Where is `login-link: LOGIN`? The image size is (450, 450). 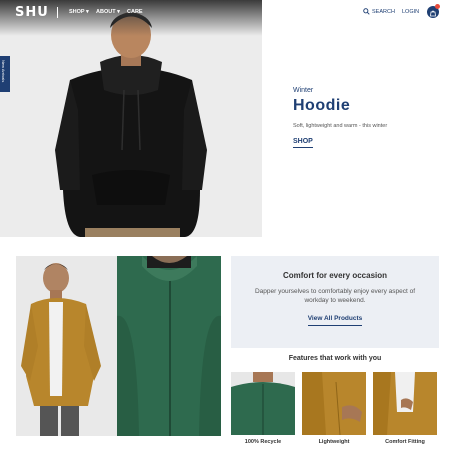
login-link: LOGIN is located at coordinates (410, 12).